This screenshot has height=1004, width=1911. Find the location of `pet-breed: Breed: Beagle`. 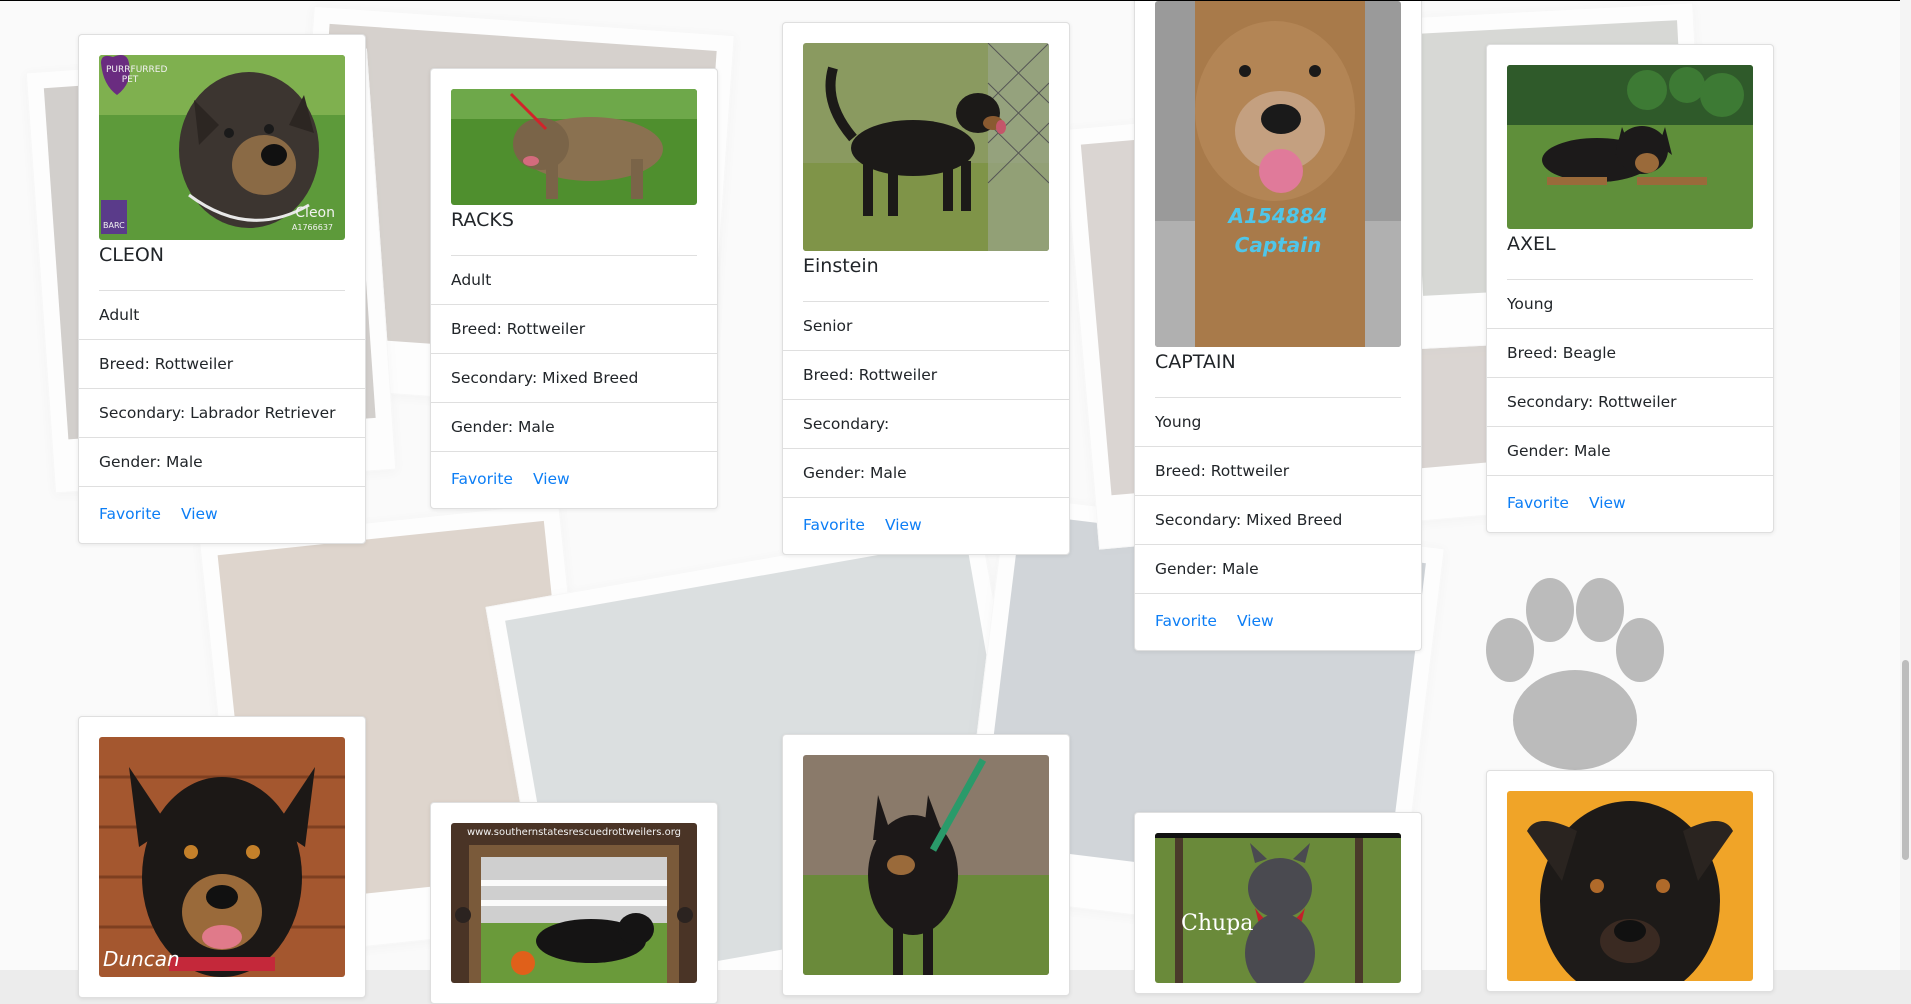

pet-breed: Breed: Beagle is located at coordinates (1630, 353).